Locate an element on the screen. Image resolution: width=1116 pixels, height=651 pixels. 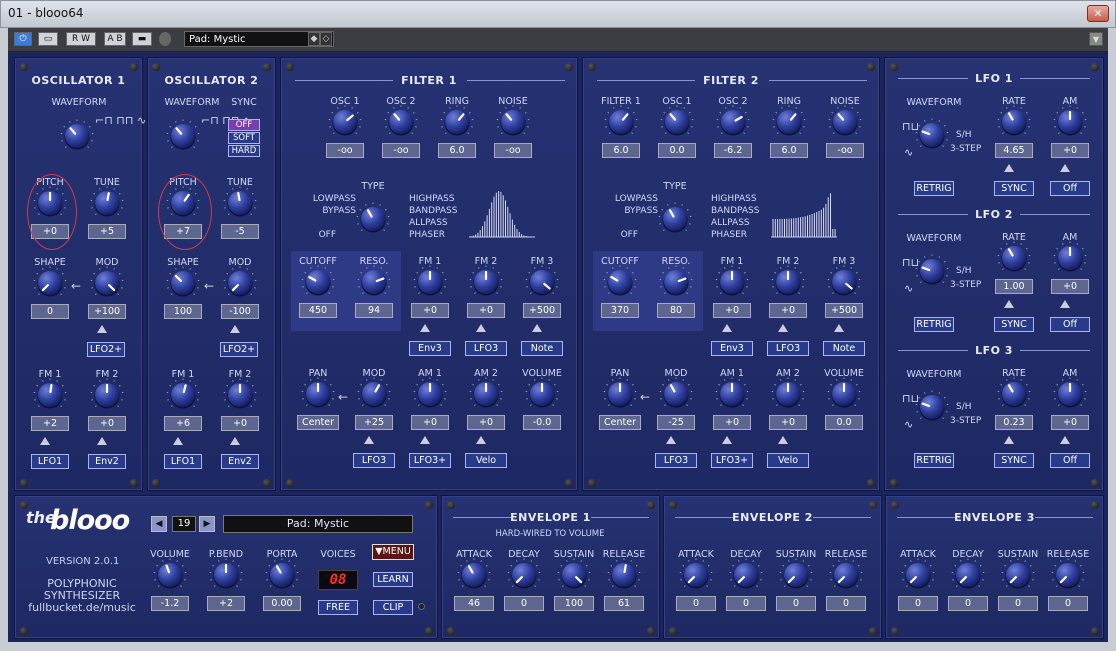
filter1-fm1-source: Env3 is located at coordinates (430, 348).